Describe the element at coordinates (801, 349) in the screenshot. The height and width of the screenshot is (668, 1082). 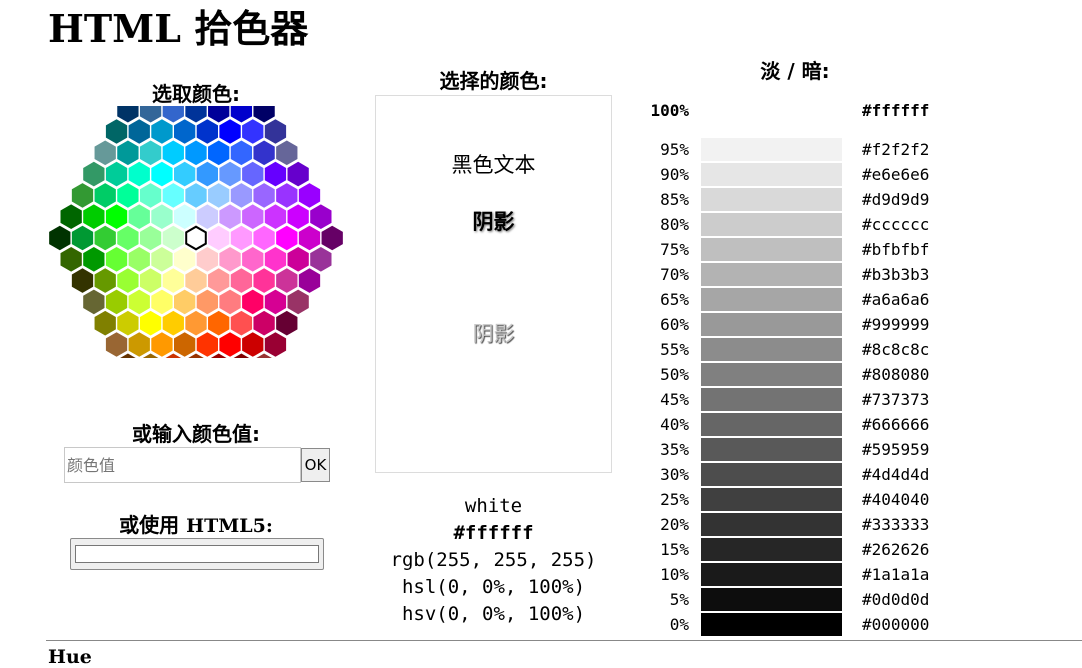
I see `shade-row: 55% #8c8c8c` at that location.